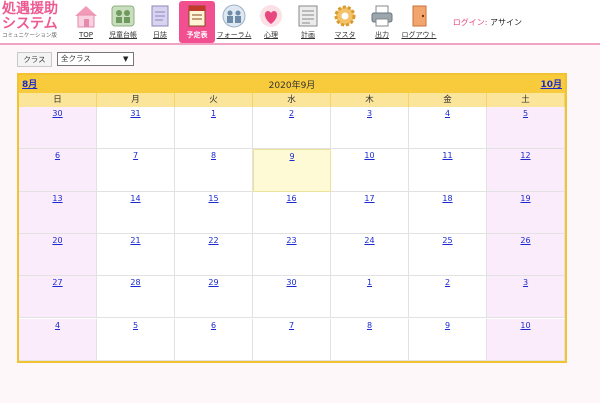  I want to click on nav-label: 出力, so click(382, 35).